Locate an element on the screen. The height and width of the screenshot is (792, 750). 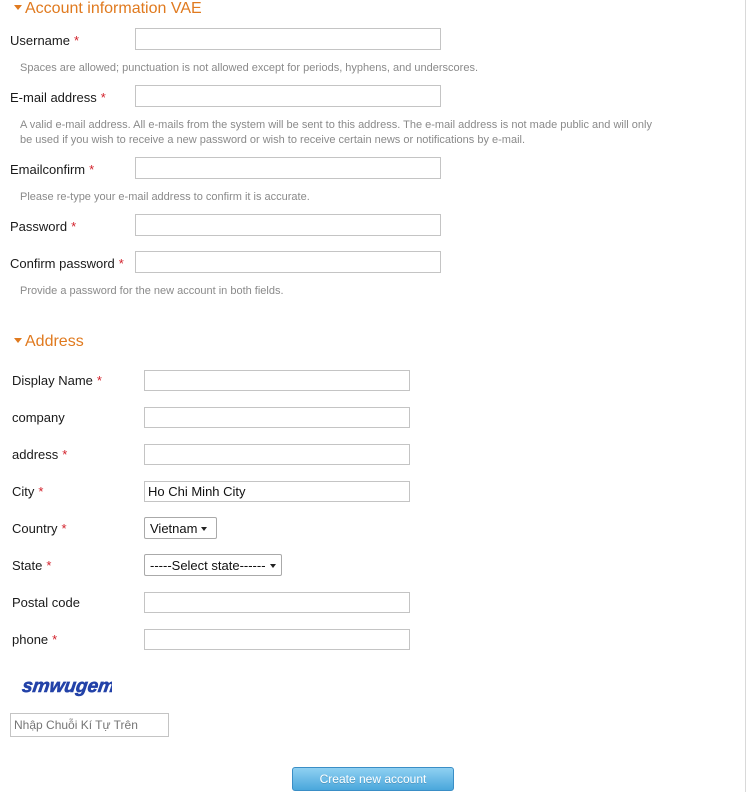
address-label: address * is located at coordinates (40, 454).